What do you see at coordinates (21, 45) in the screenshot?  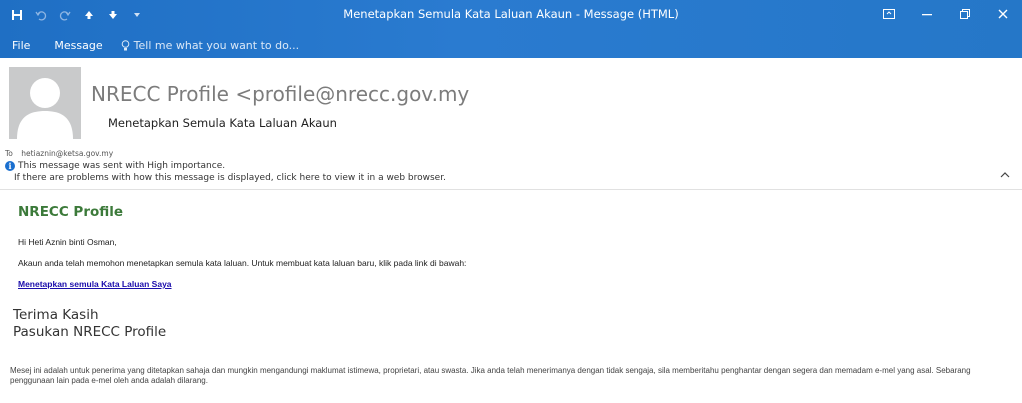 I see `tab-file: File` at bounding box center [21, 45].